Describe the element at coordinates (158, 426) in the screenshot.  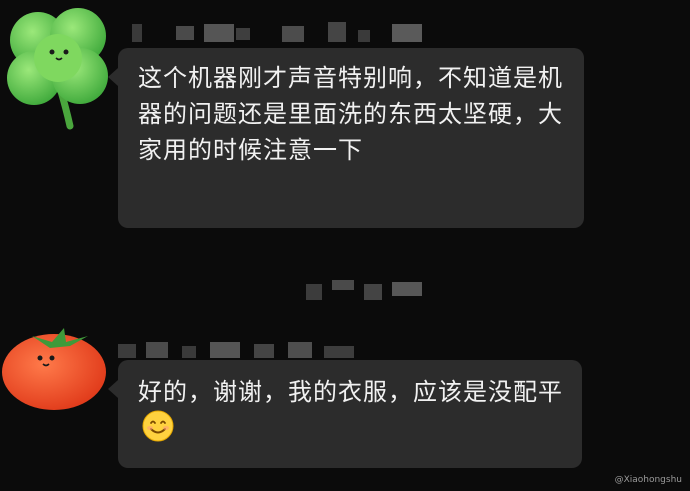
I see `smiling-face-emoji` at that location.